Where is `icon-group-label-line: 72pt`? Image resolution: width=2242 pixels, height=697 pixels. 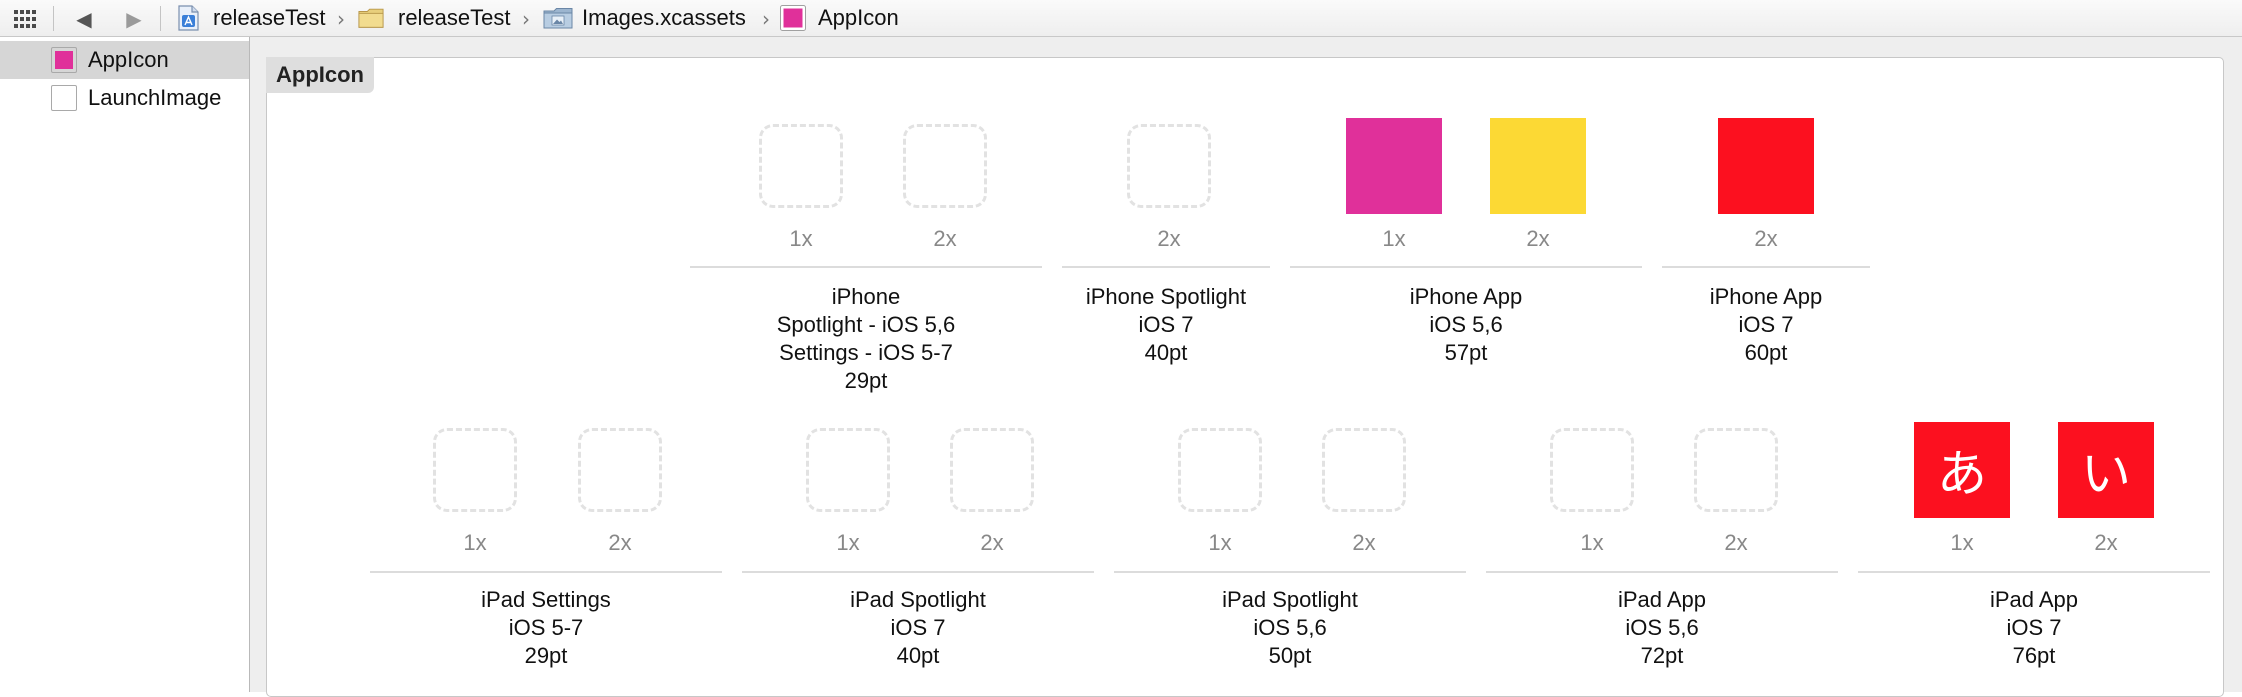
icon-group-label-line: 72pt is located at coordinates (1662, 655).